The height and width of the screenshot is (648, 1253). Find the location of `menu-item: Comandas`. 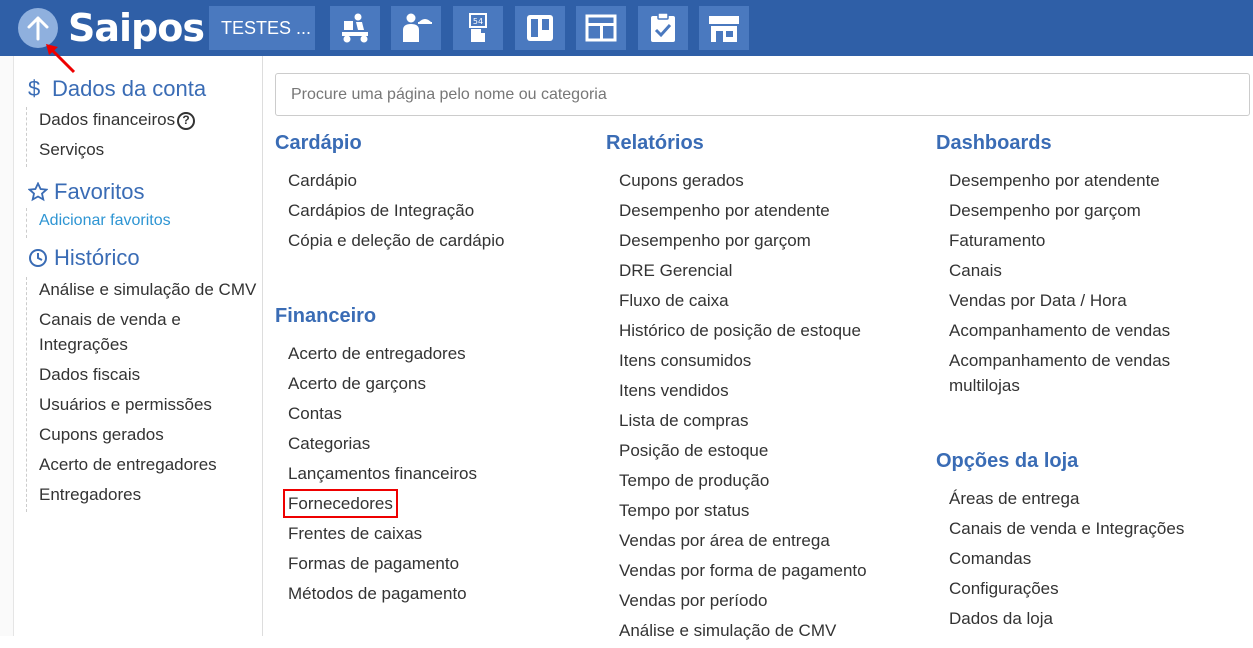

menu-item: Comandas is located at coordinates (1092, 561).